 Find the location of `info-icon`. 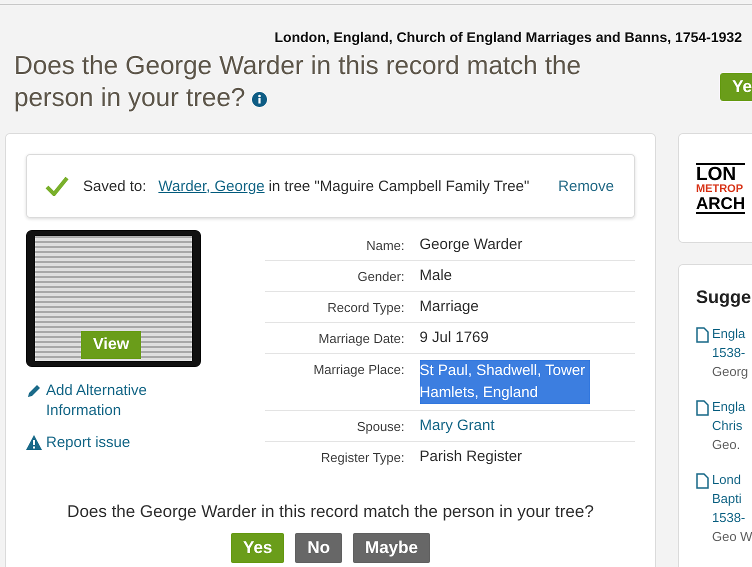

info-icon is located at coordinates (260, 99).